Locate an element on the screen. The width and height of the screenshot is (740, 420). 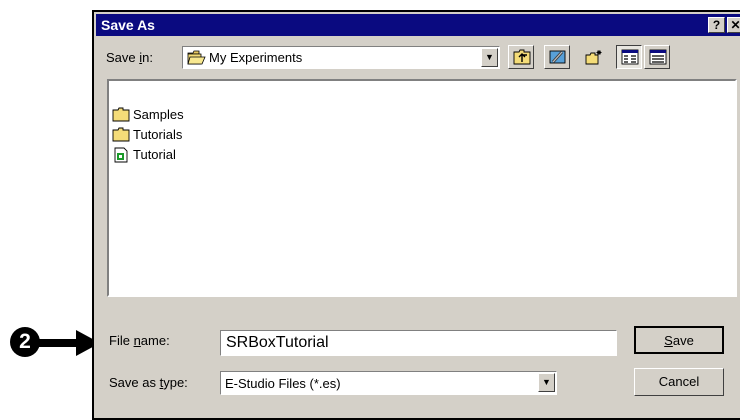
file-name-text: Tutorial is located at coordinates (154, 154).